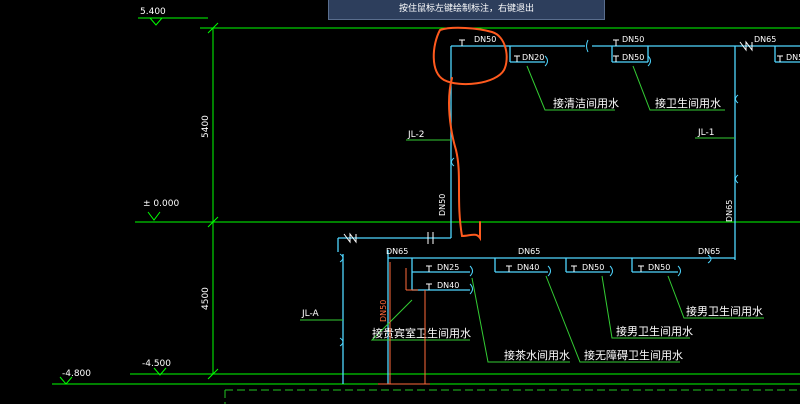 Image resolution: width=800 pixels, height=404 pixels. Describe the element at coordinates (156, 364) in the screenshot. I see `elevation-label-mid: -4.500` at that location.